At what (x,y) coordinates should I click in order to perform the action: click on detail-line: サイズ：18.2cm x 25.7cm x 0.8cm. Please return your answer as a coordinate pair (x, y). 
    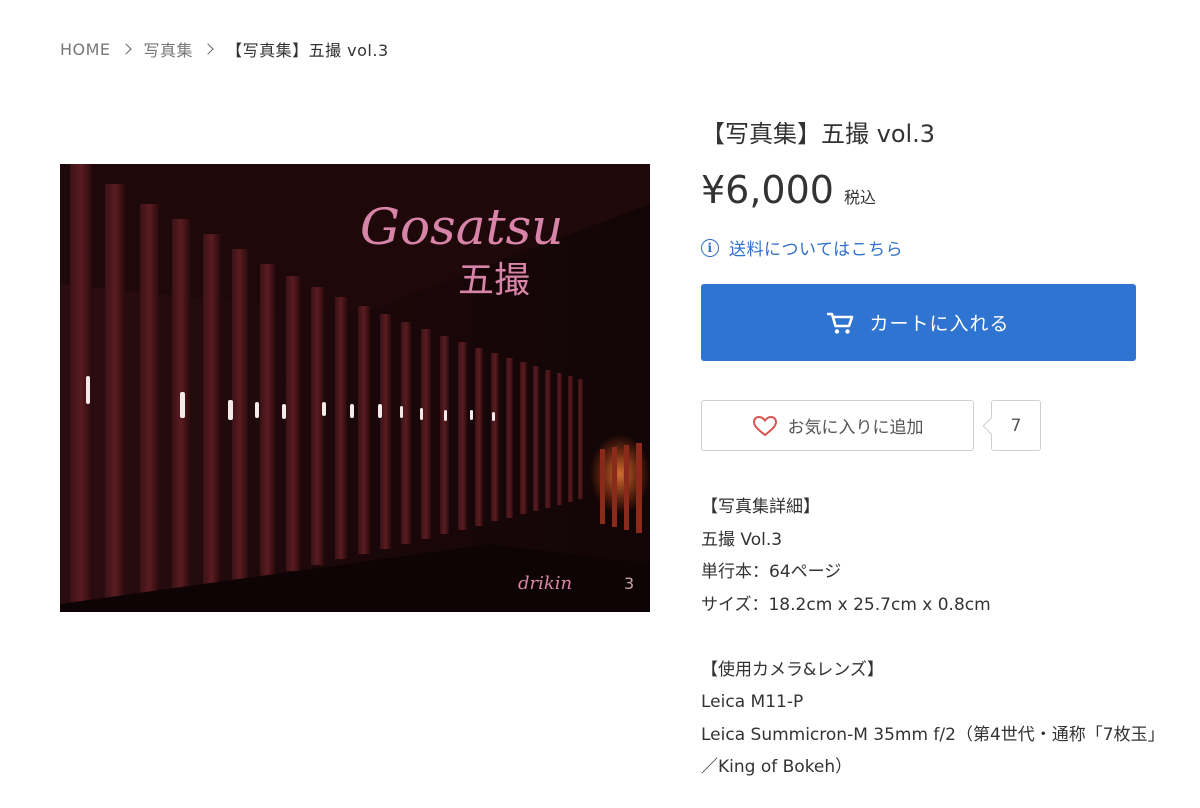
    Looking at the image, I should click on (846, 604).